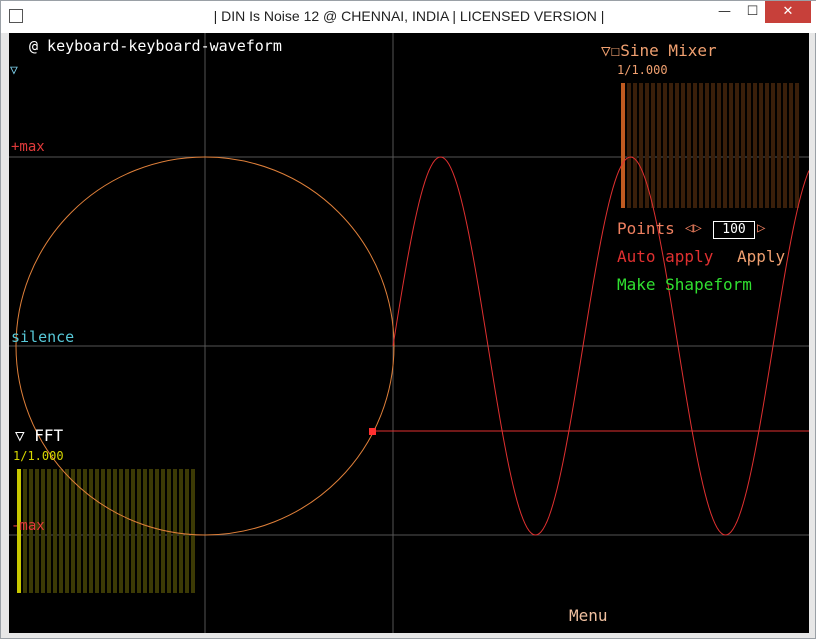 This screenshot has height=639, width=816. I want to click on points-arrows-icon: ◁▷, so click(693, 228).